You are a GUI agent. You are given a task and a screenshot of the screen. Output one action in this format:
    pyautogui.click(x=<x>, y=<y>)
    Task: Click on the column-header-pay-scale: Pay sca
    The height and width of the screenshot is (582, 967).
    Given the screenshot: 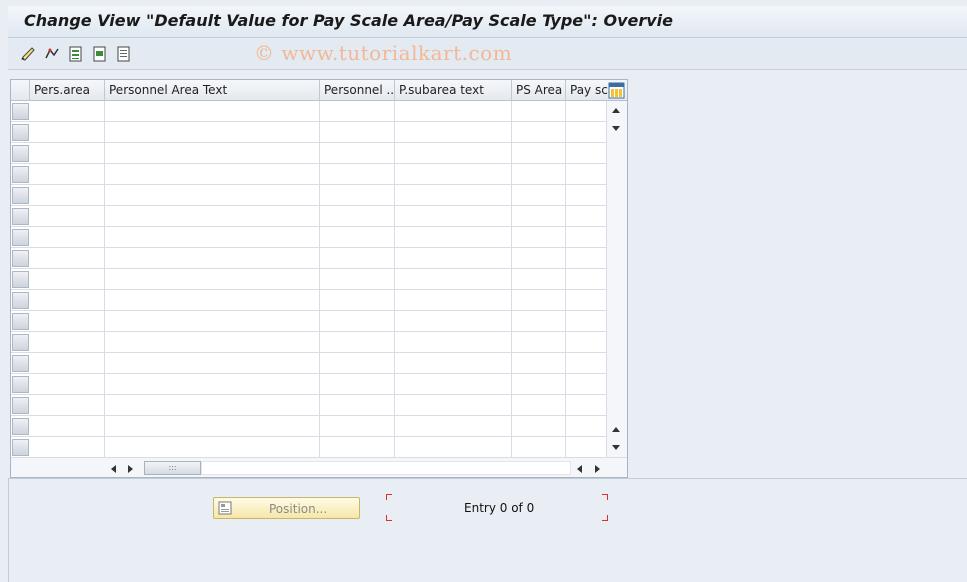 What is the action you would take?
    pyautogui.click(x=587, y=90)
    